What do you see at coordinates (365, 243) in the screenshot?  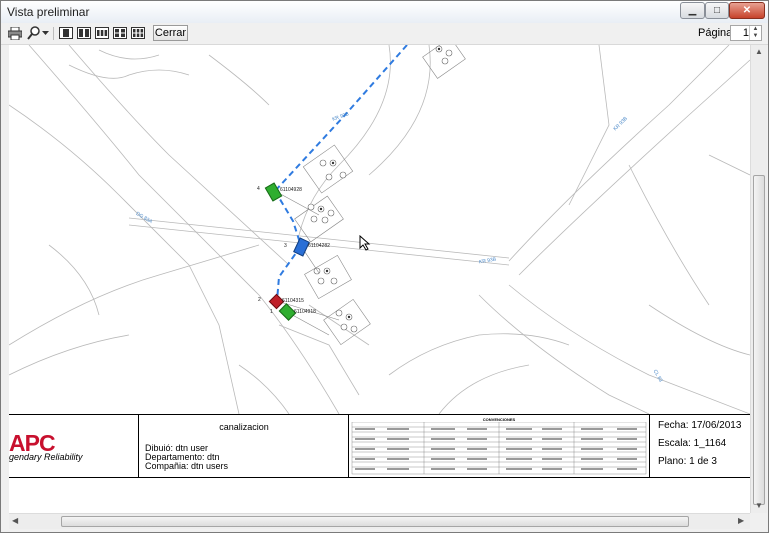 I see `mouse-cursor-icon` at bounding box center [365, 243].